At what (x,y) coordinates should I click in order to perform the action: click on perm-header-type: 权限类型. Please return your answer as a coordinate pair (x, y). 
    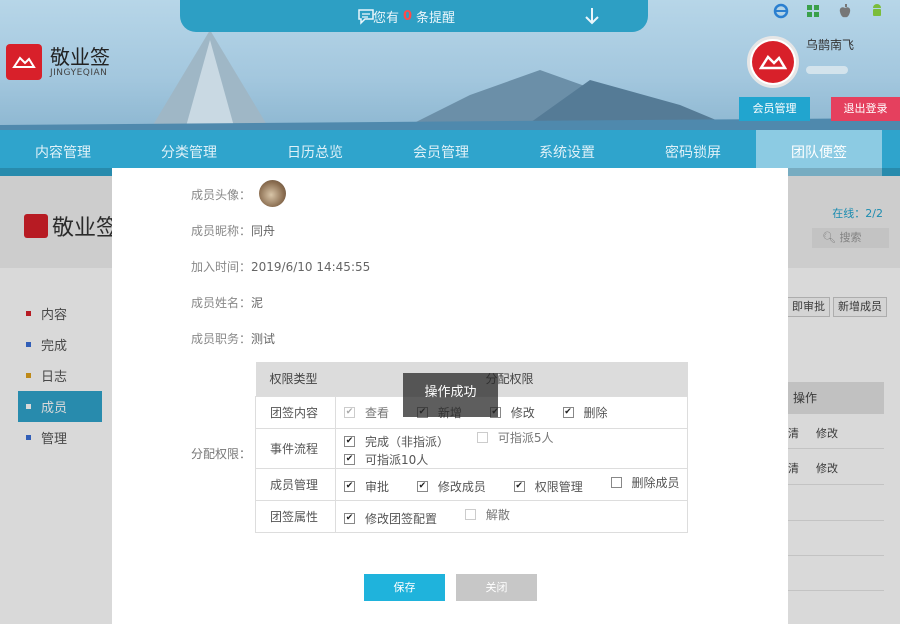
    Looking at the image, I should click on (295, 379).